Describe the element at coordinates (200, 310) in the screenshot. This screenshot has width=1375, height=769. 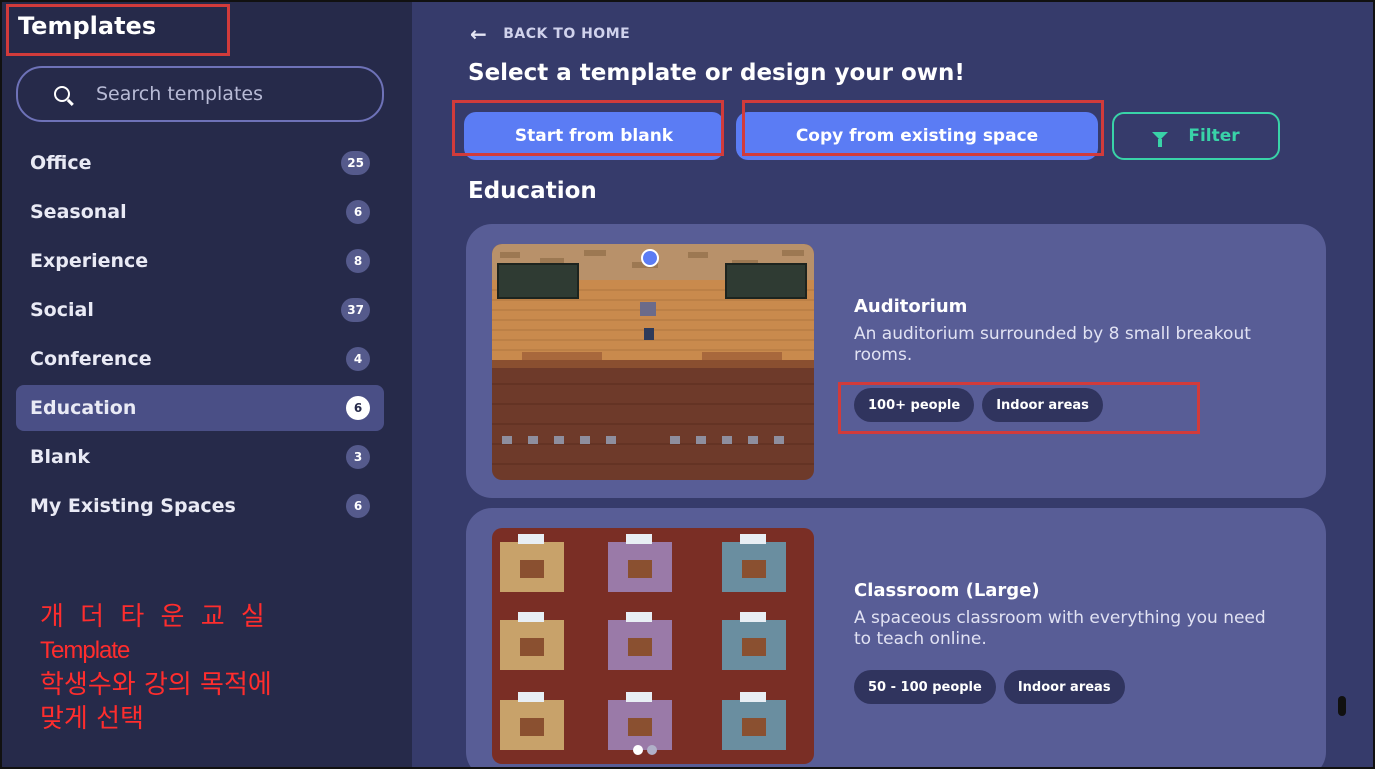
I see `category-social: Social 37` at that location.